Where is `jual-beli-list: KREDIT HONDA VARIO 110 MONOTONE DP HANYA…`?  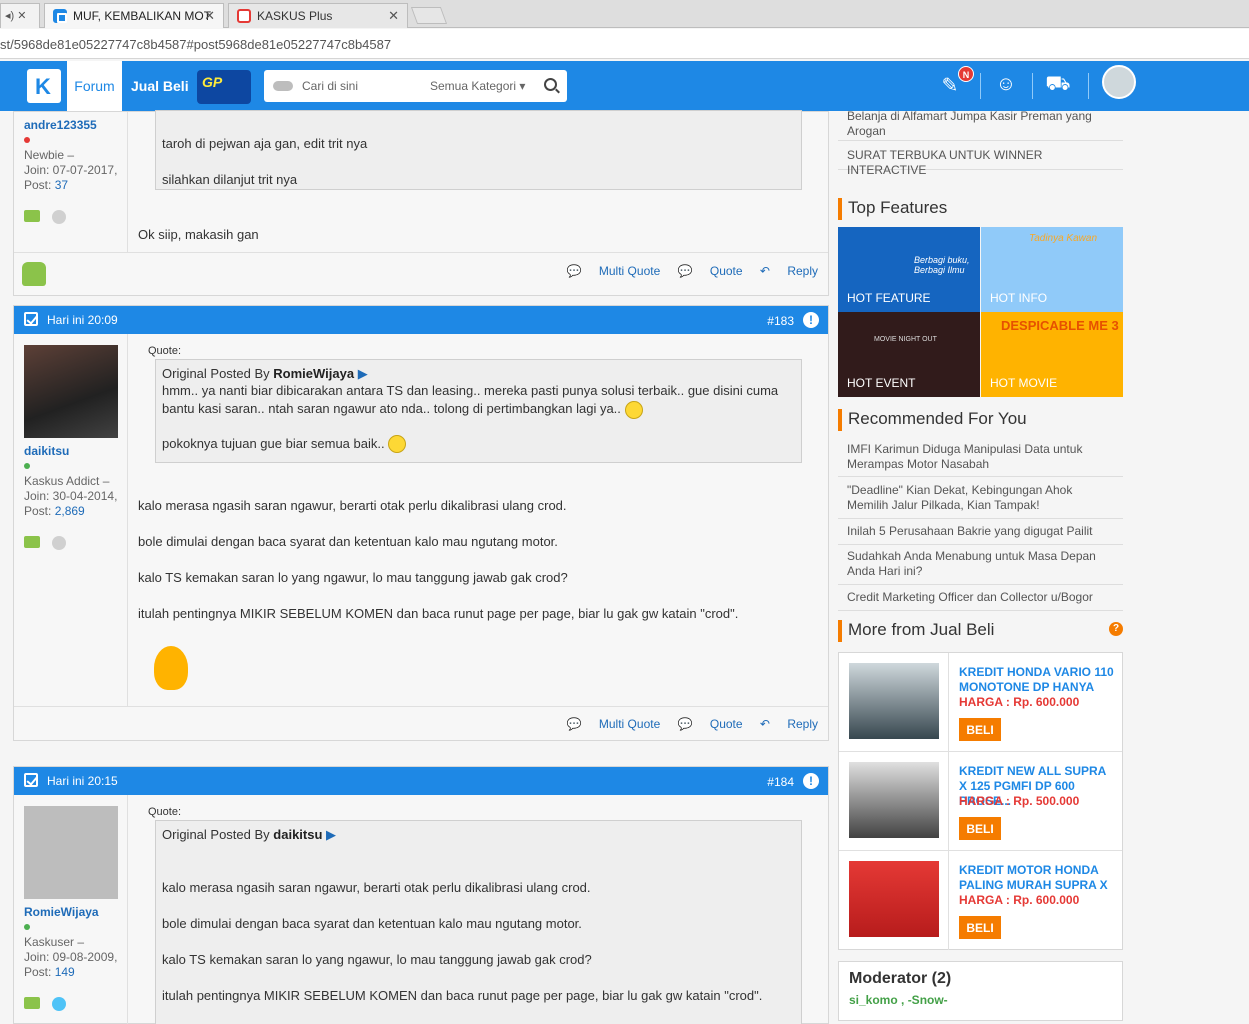
jual-beli-list: KREDIT HONDA VARIO 110 MONOTONE DP HANYA… is located at coordinates (980, 801).